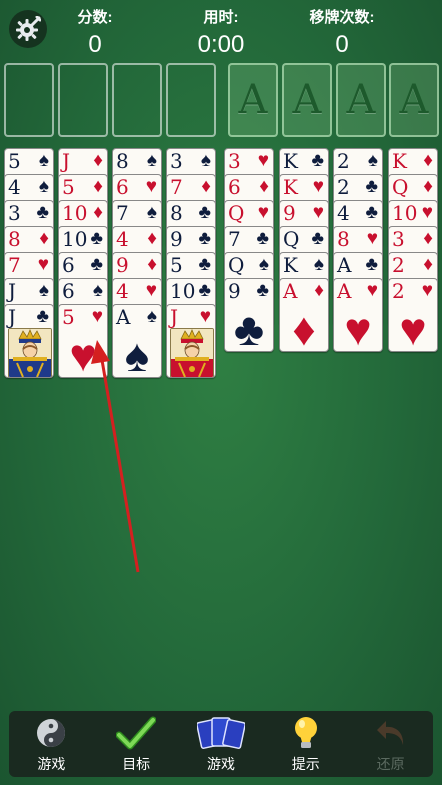  I want to click on playing-card: J ♣, so click(29, 341).